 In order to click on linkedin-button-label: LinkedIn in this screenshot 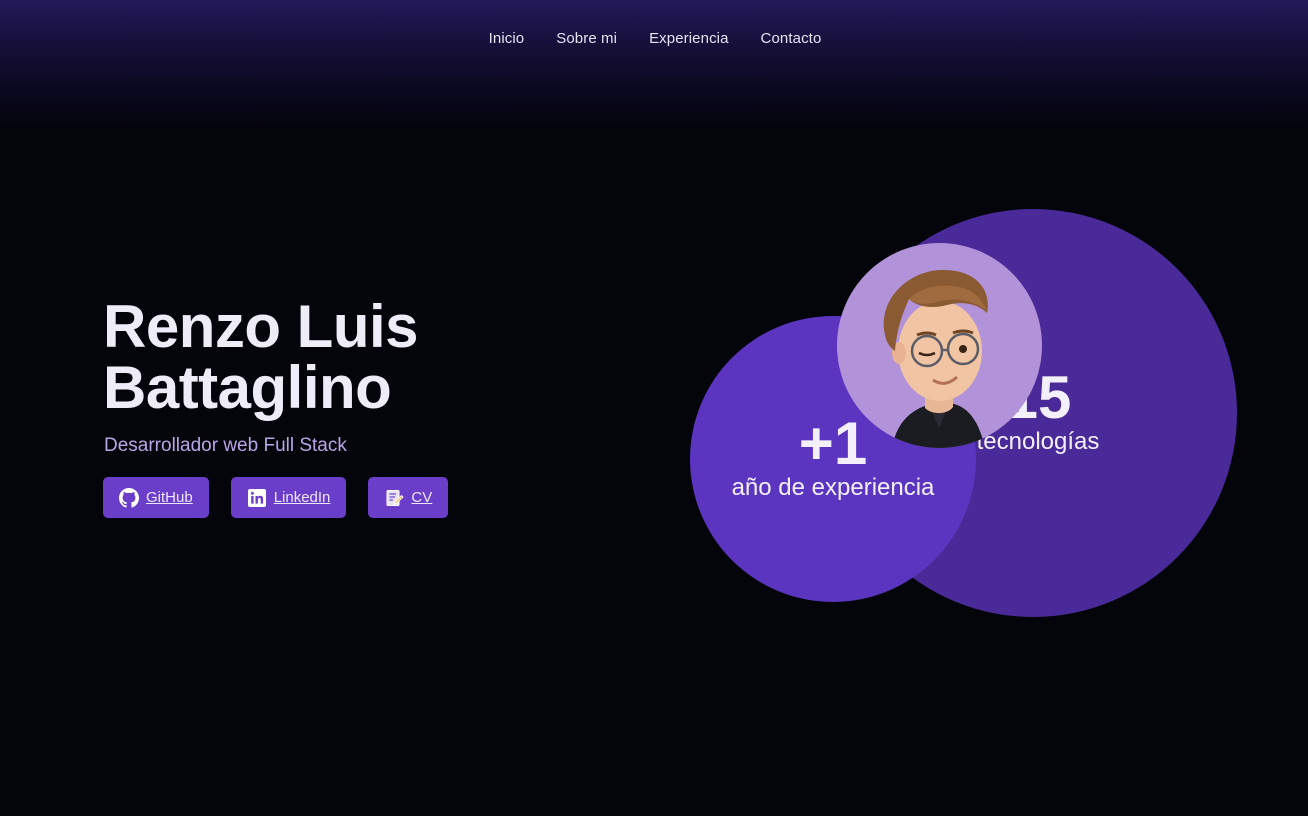, I will do `click(302, 497)`.